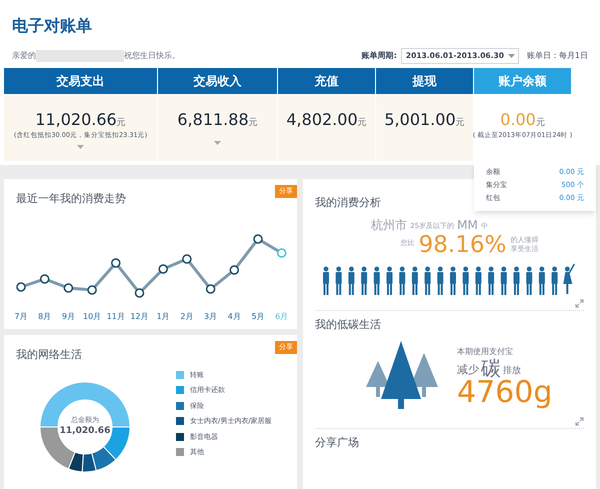 The image size is (600, 489). I want to click on month-label: 5月, so click(258, 317).